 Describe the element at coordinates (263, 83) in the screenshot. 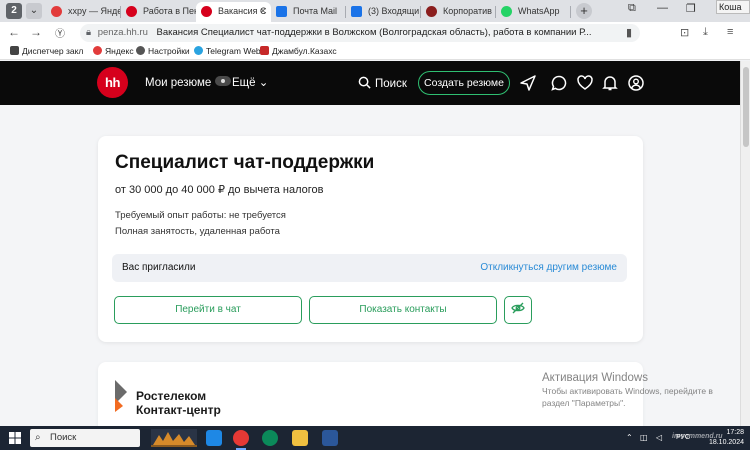

I see `chevron-down-icon: ⌄` at that location.